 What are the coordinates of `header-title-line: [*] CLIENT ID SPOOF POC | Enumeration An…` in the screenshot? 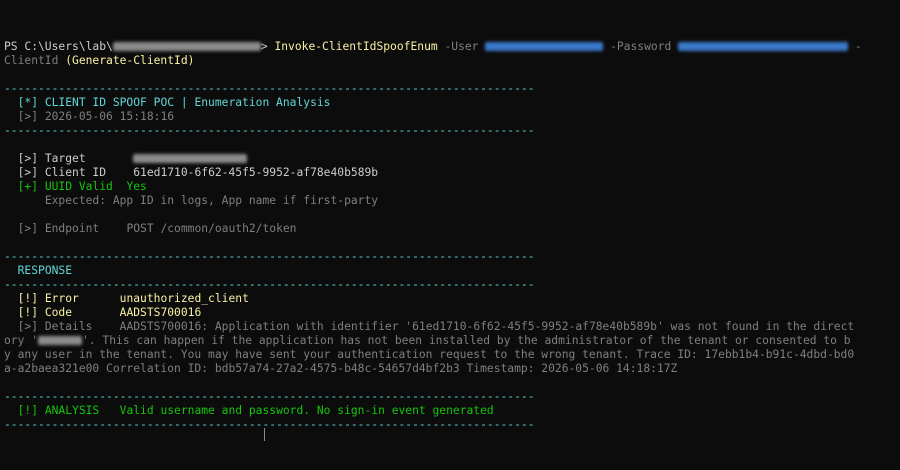 It's located at (167, 103).